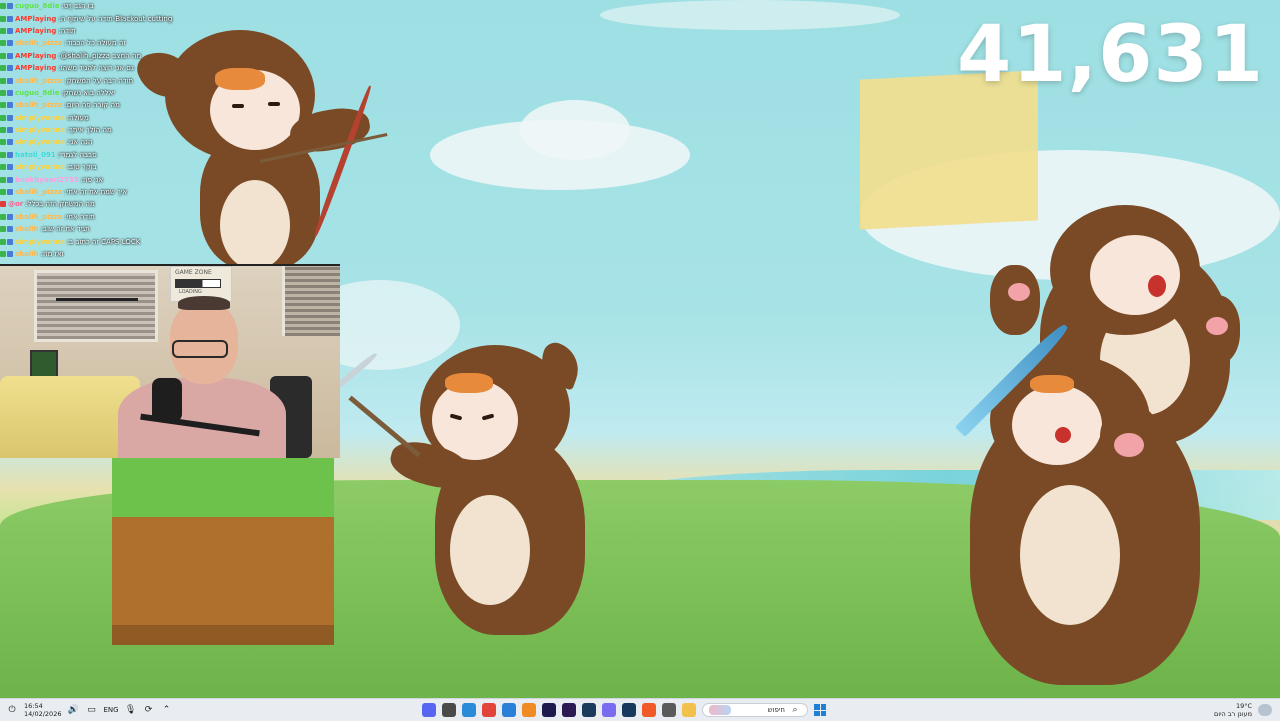 The width and height of the screenshot is (1280, 721). What do you see at coordinates (198, 283) in the screenshot?
I see `poster-loading-bar` at bounding box center [198, 283].